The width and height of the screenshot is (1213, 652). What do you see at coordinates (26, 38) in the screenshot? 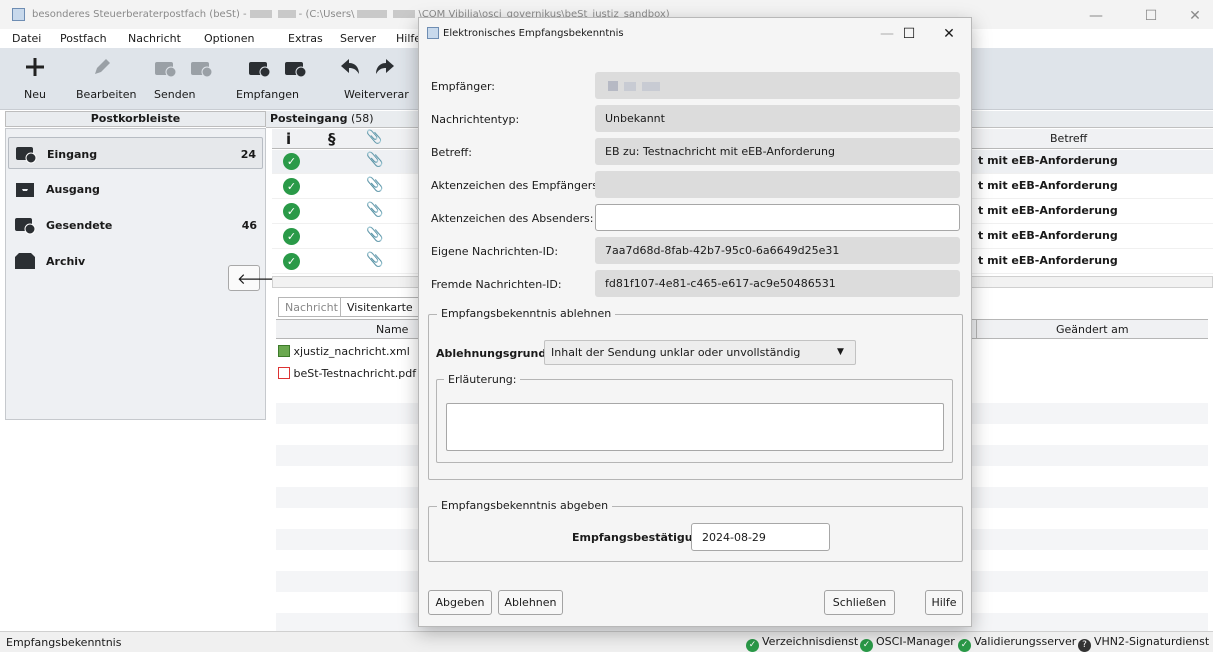
I see `menu-datei: Datei` at bounding box center [26, 38].